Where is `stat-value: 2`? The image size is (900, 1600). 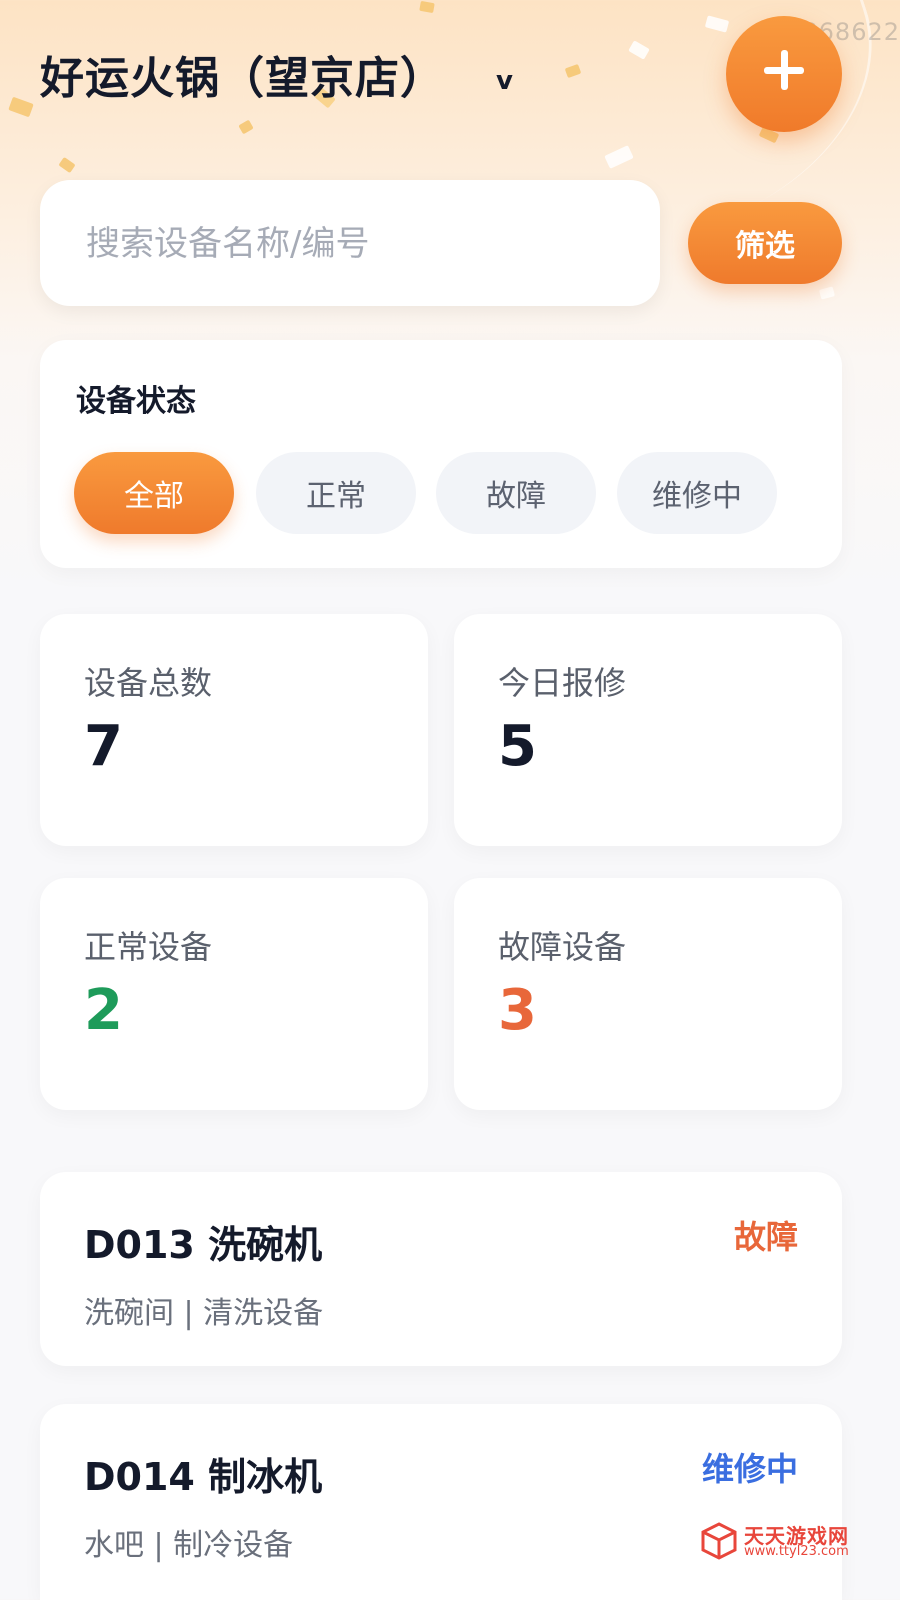 stat-value: 2 is located at coordinates (103, 1010).